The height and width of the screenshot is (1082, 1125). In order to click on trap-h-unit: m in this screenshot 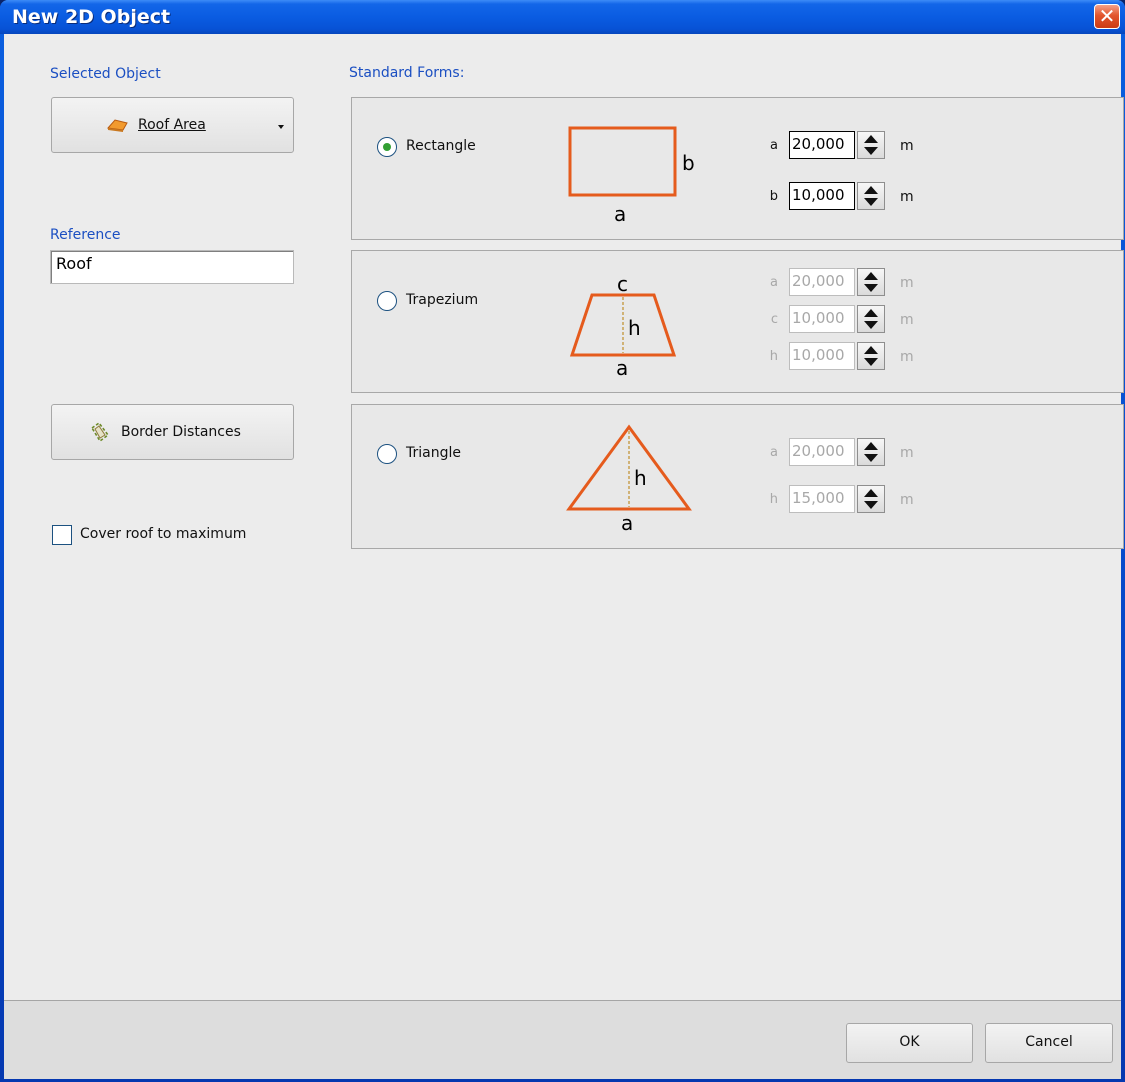, I will do `click(907, 357)`.